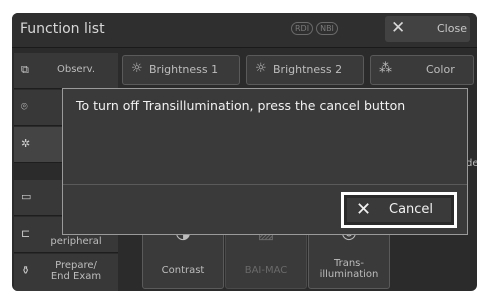  I want to click on cancel-label: Cancel, so click(411, 209).